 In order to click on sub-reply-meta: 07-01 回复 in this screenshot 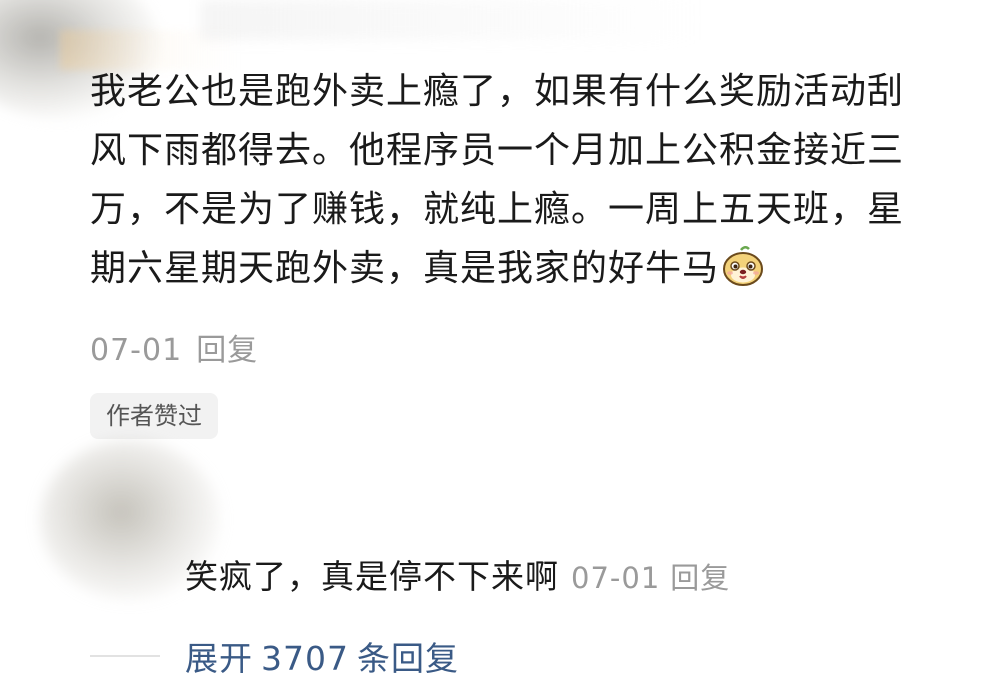, I will do `click(650, 578)`.